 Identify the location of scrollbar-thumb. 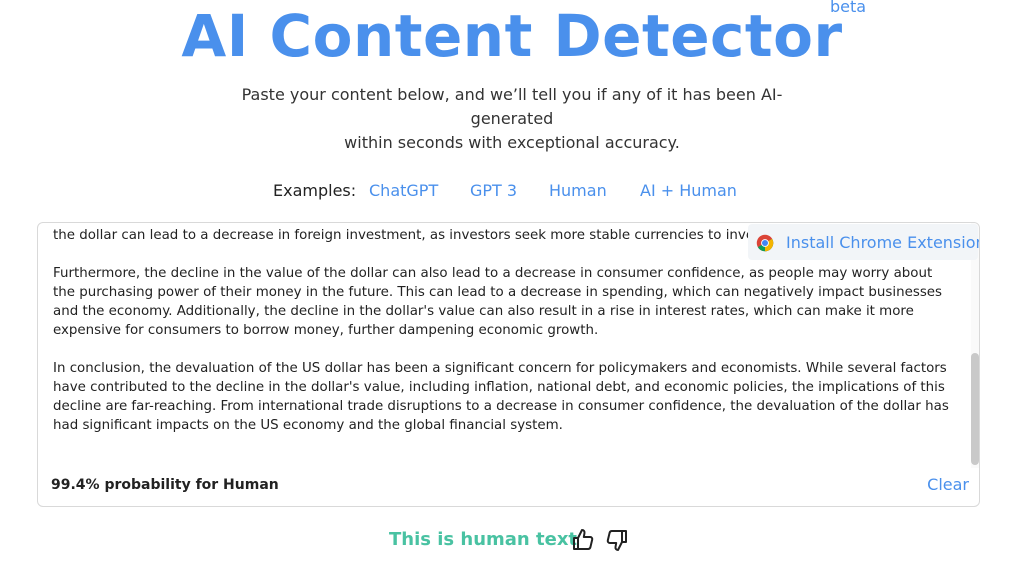
(975, 409).